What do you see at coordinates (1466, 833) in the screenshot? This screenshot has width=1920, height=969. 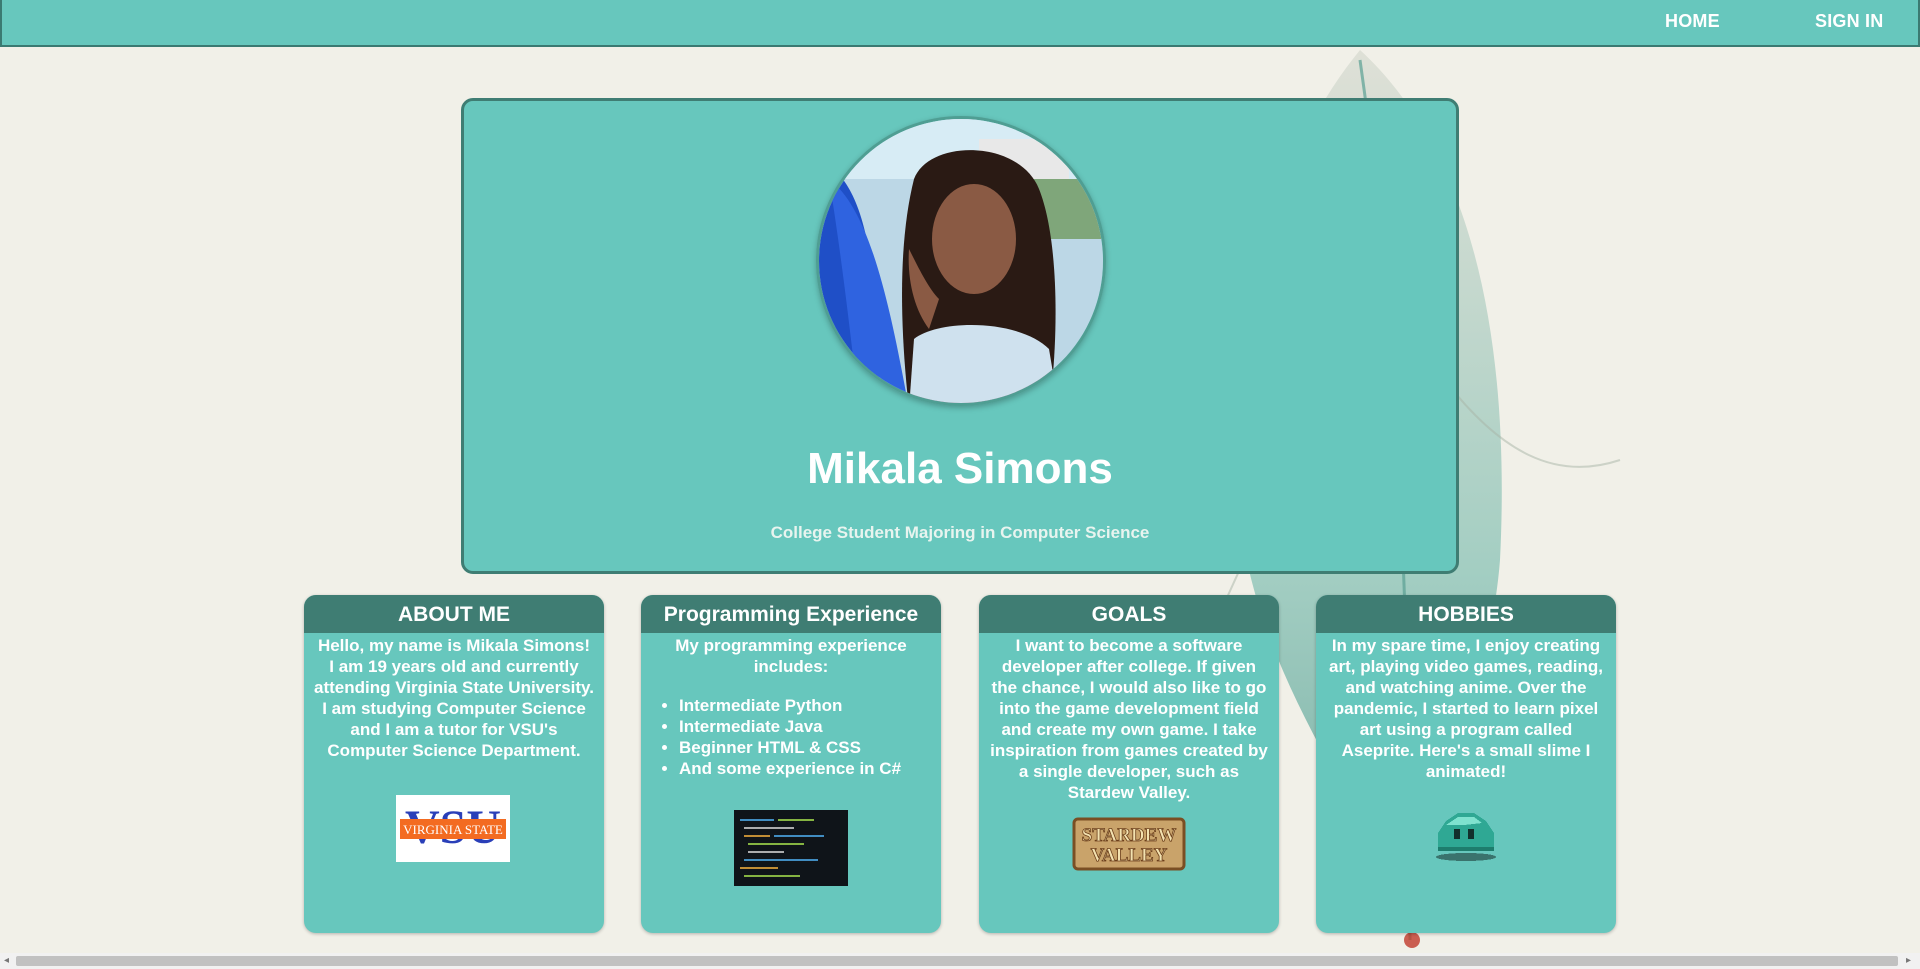 I see `pixel-slime-image` at bounding box center [1466, 833].